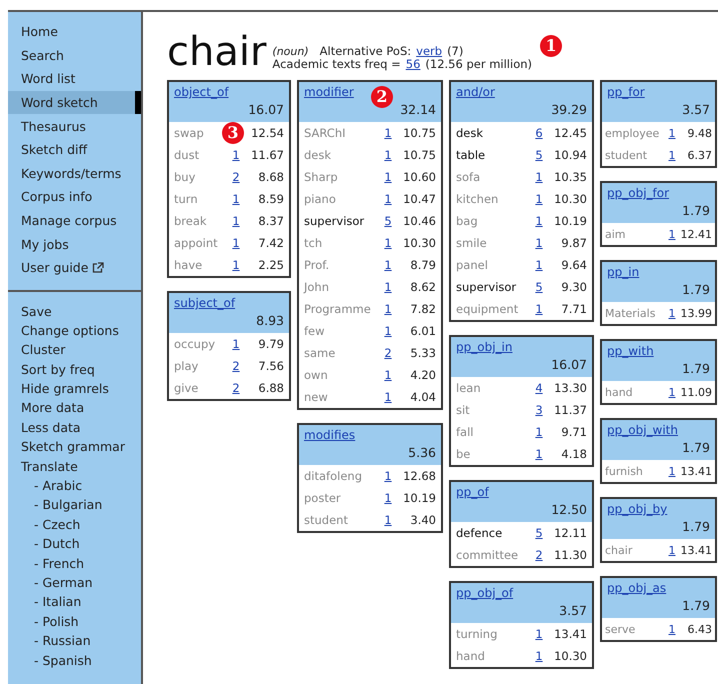 The height and width of the screenshot is (684, 718). What do you see at coordinates (623, 272) in the screenshot?
I see `gramrel-link: pp_in` at bounding box center [623, 272].